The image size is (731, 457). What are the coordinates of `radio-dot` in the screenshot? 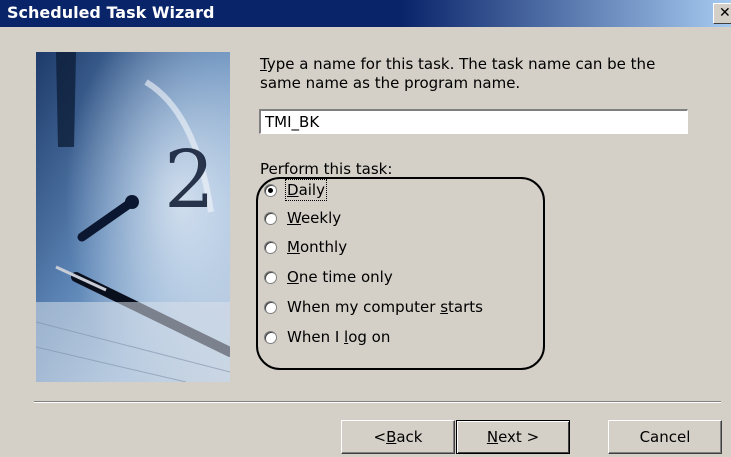 It's located at (270, 190).